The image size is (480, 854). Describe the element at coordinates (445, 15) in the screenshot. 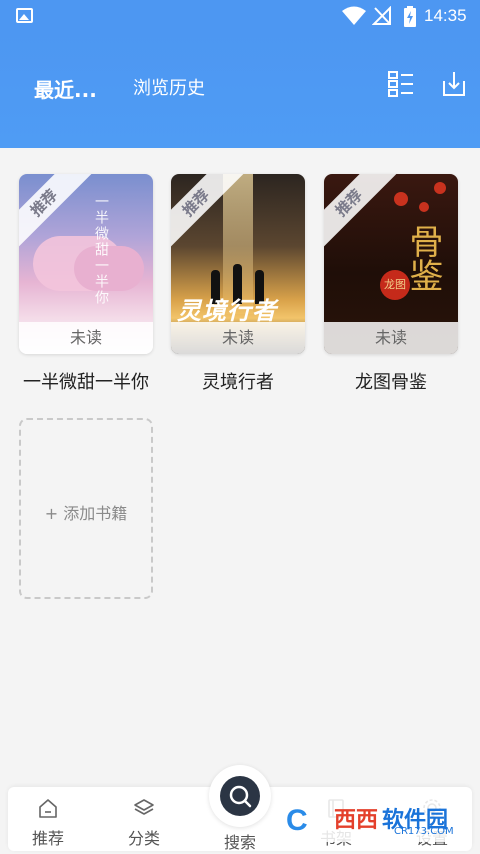

I see `status-time: 14:35` at that location.